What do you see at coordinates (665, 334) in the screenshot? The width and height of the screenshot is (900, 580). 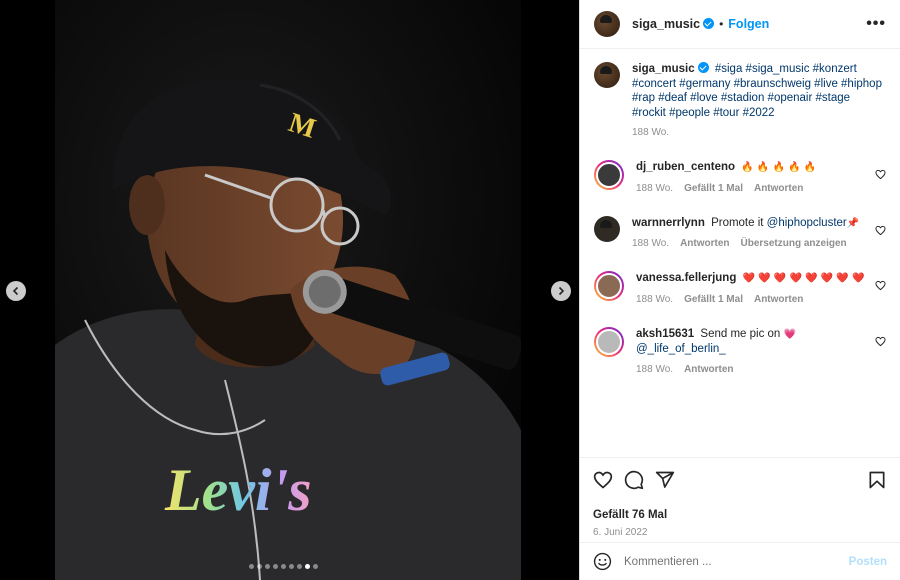 I see `comment-username: aksh15631` at bounding box center [665, 334].